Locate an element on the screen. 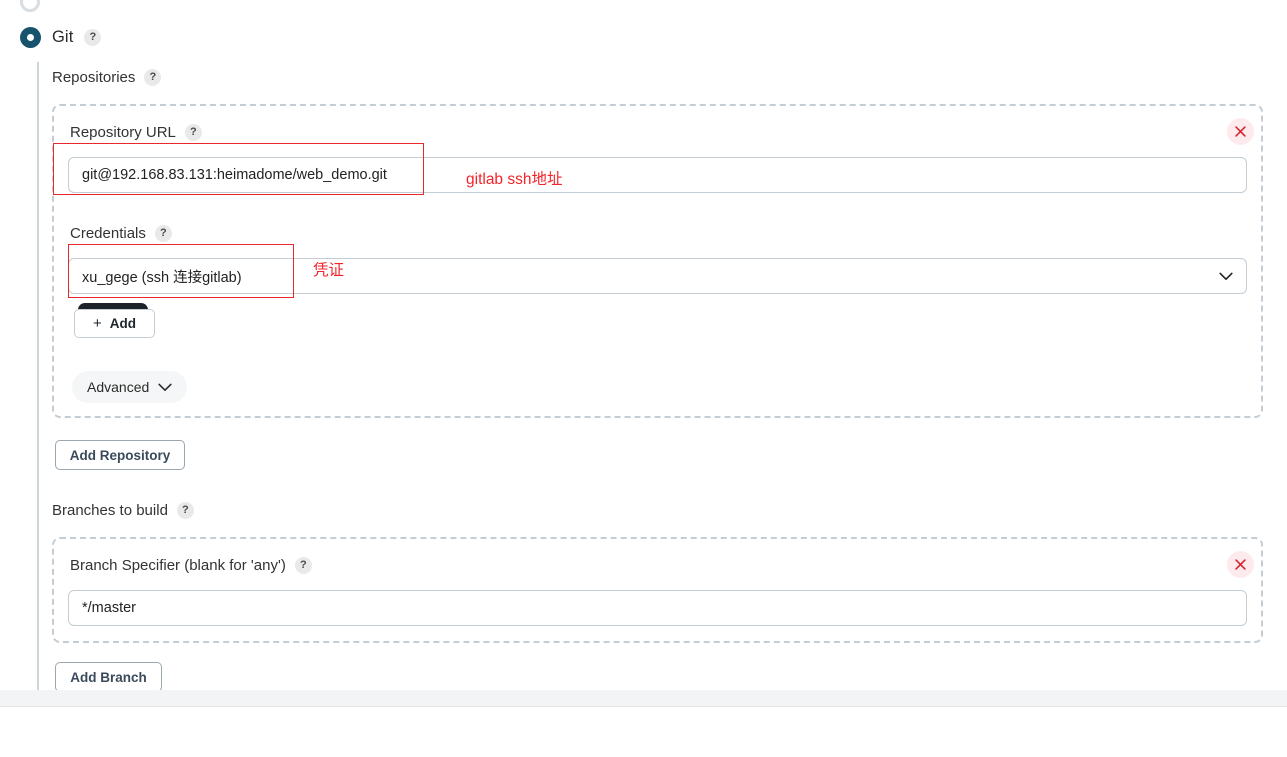 The height and width of the screenshot is (757, 1287). radio-option-git: Git ? is located at coordinates (61, 37).